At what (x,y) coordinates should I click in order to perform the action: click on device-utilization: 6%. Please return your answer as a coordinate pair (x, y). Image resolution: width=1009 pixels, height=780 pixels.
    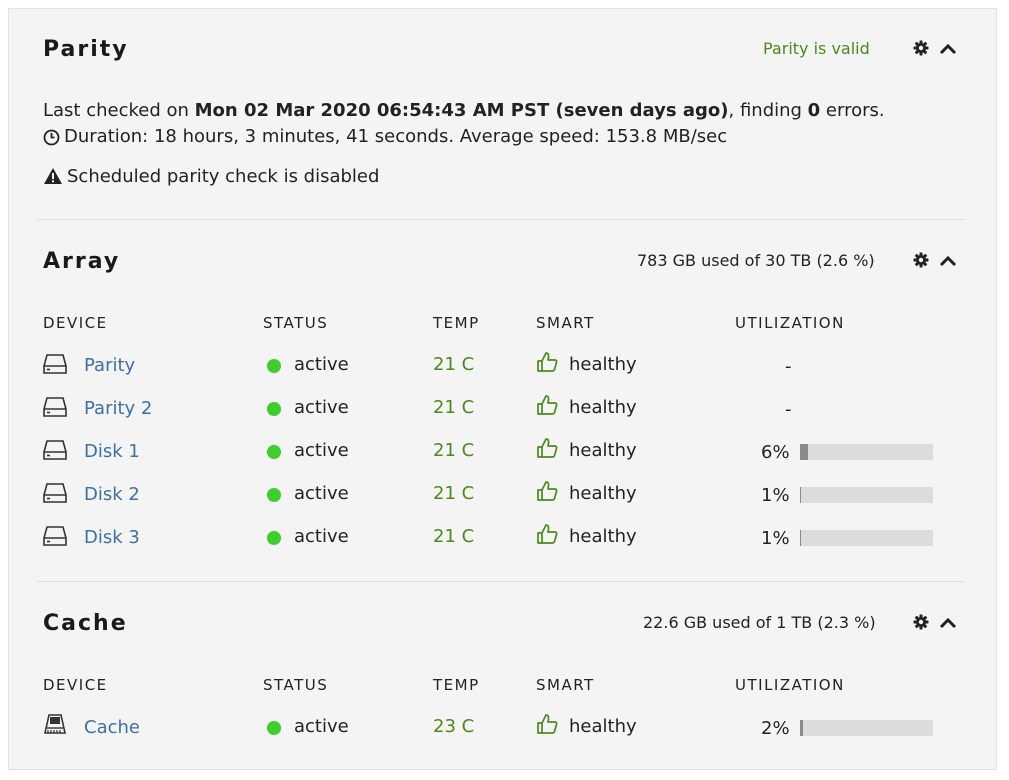
    Looking at the image, I should click on (775, 452).